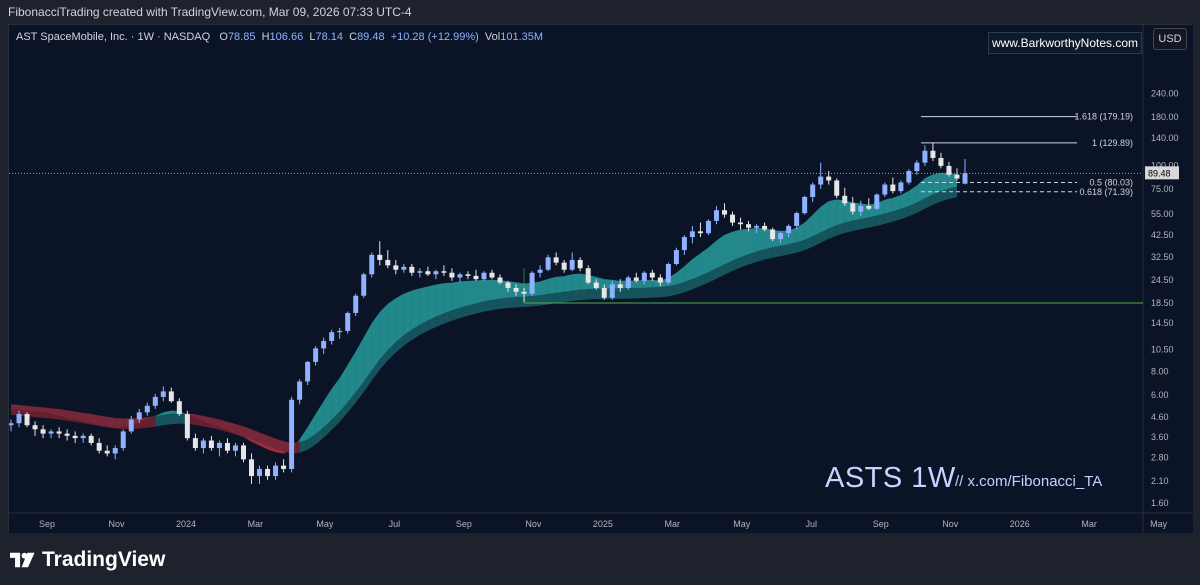  What do you see at coordinates (223, 37) in the screenshot?
I see `open-label: O` at bounding box center [223, 37].